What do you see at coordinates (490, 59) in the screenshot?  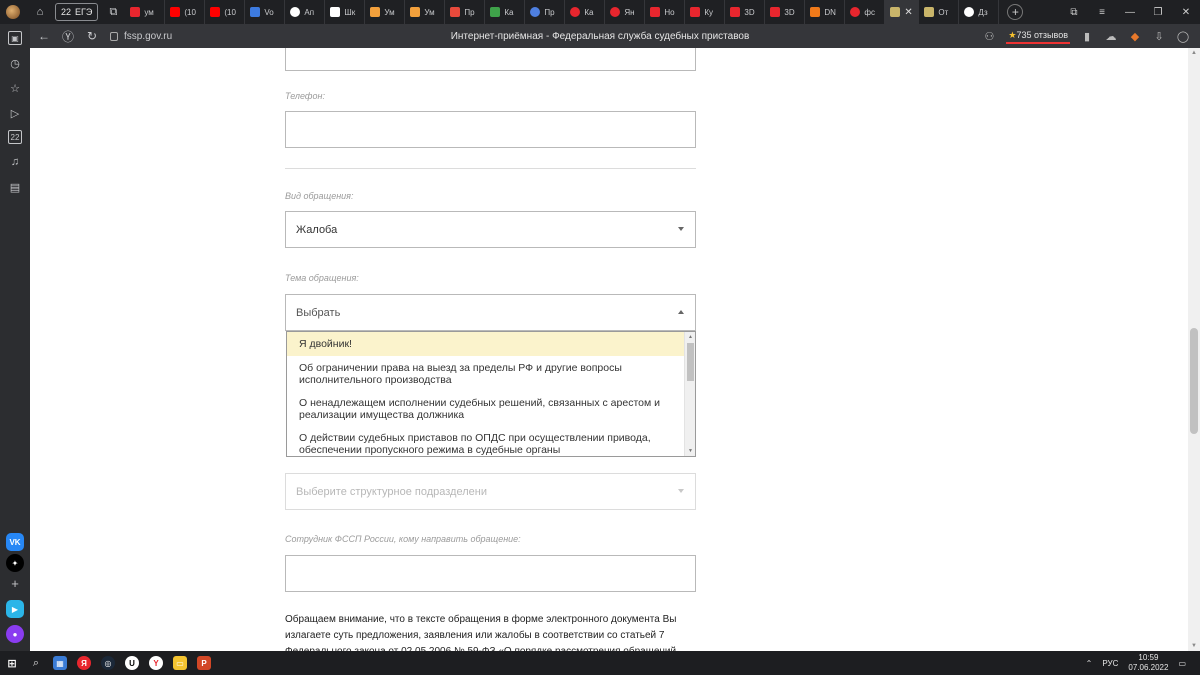 I see `previous-input-field` at bounding box center [490, 59].